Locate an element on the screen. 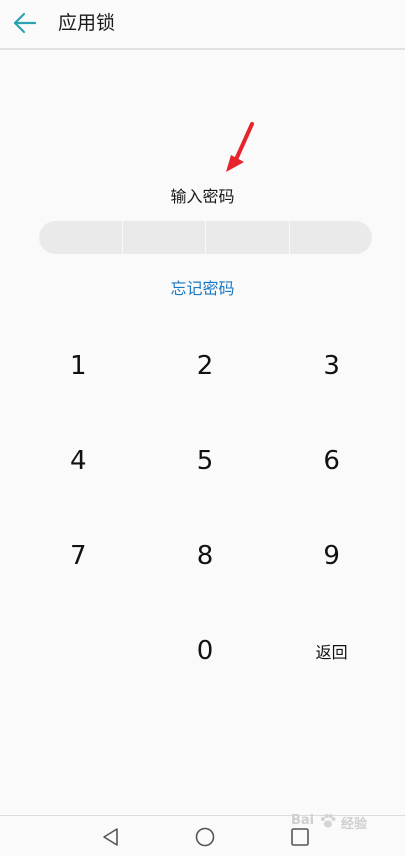 This screenshot has width=405, height=856. baidu-watermark: Bai 经验 is located at coordinates (337, 822).